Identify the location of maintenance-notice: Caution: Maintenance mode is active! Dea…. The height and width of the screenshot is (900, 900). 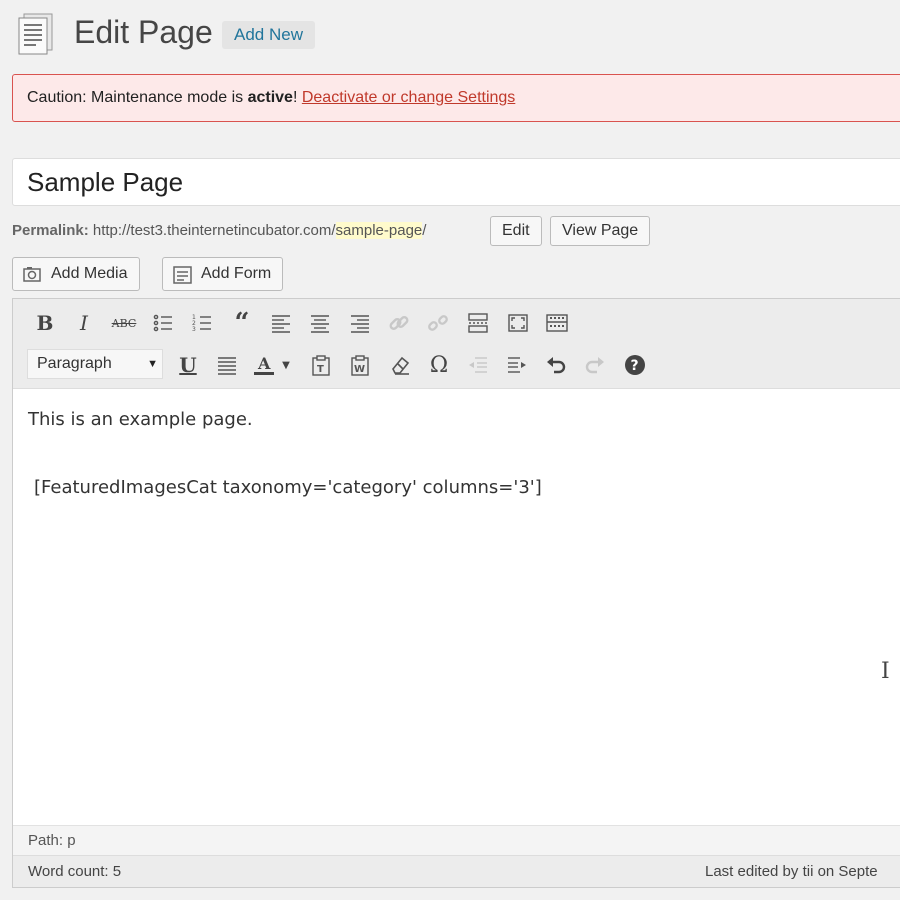
(456, 98).